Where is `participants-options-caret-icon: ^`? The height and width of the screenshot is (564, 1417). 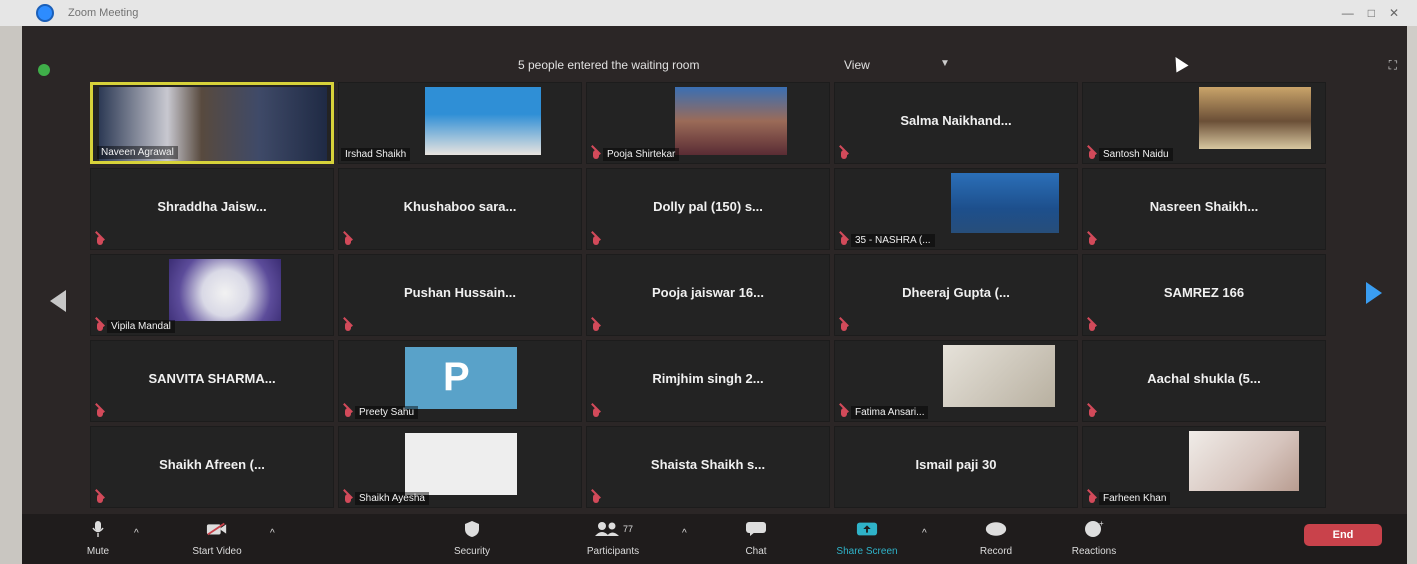
participants-options-caret-icon: ^ is located at coordinates (684, 533).